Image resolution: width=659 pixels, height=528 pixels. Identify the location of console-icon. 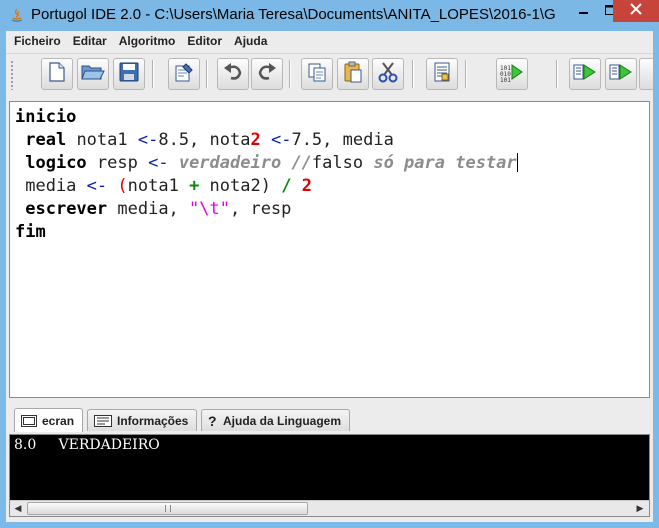
(29, 420).